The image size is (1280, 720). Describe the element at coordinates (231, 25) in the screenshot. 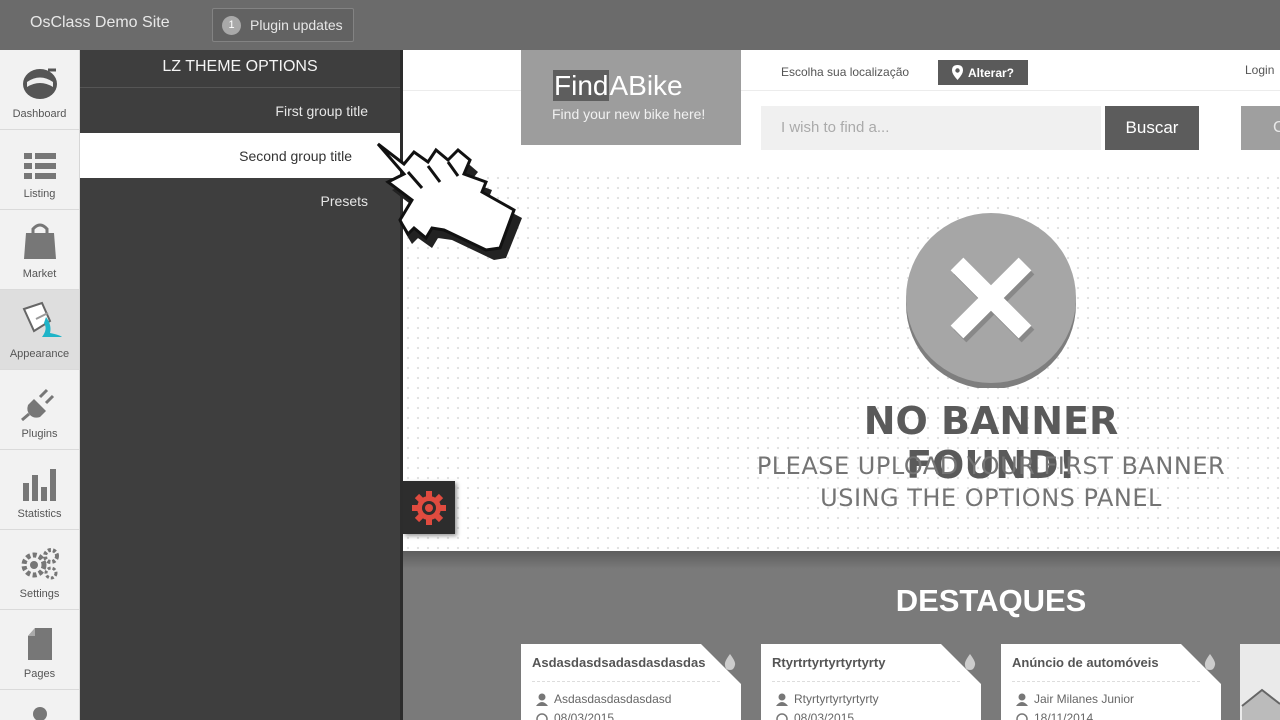

I see `plugin-updates-count-badge: 1` at that location.